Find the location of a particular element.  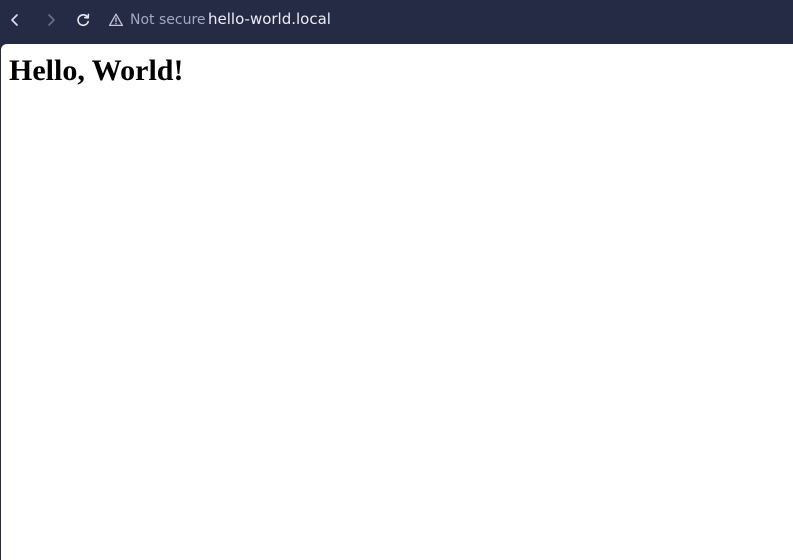

page-heading: Hello, World! is located at coordinates (96, 70).